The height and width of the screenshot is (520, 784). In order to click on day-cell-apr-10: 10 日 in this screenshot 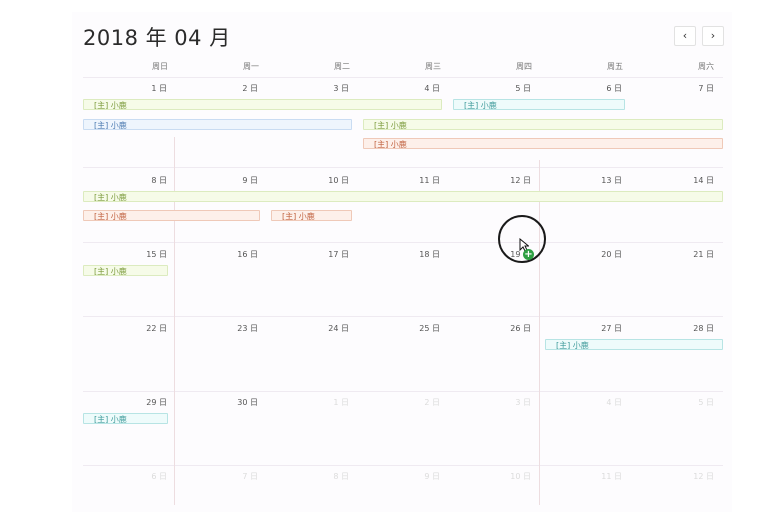, I will do `click(303, 180)`.